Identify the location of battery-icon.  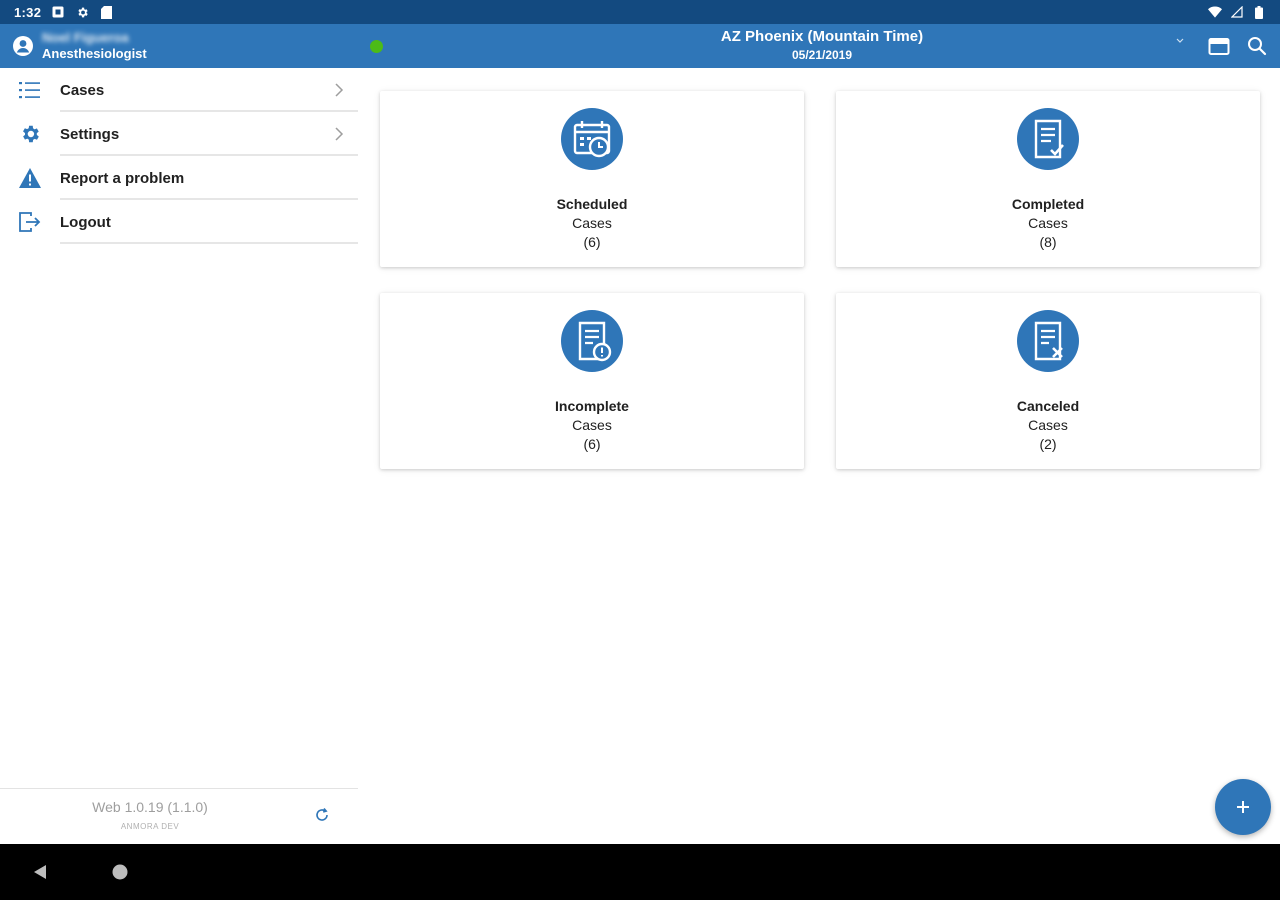
(1259, 12).